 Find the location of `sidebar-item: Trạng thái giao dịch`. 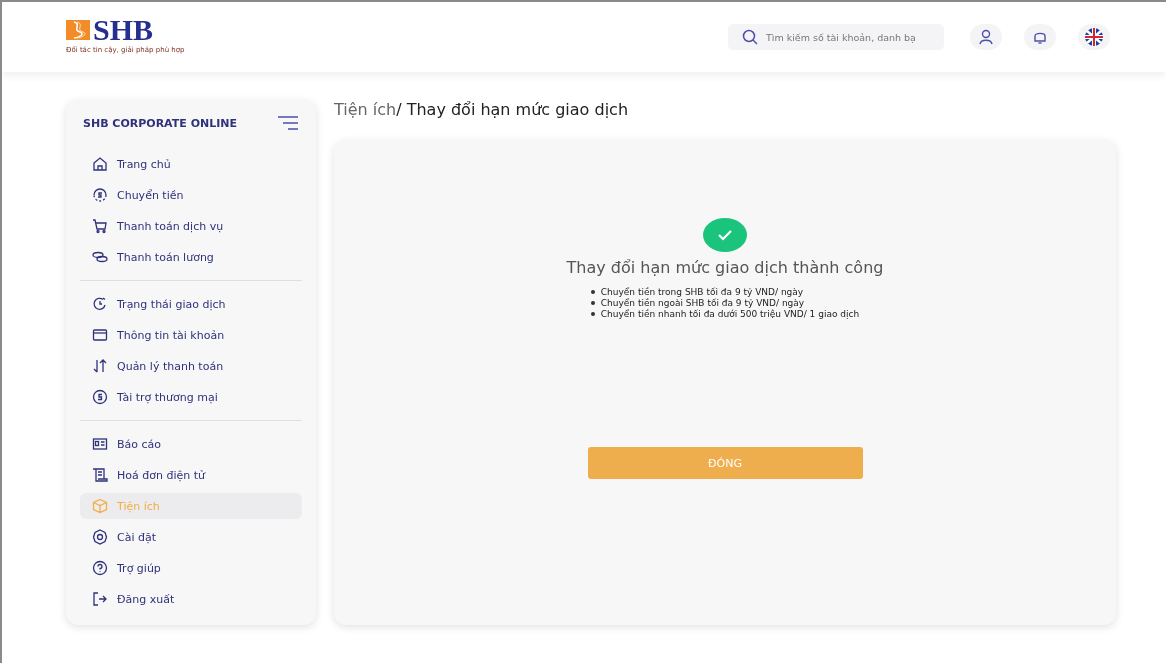

sidebar-item: Trạng thái giao dịch is located at coordinates (191, 304).